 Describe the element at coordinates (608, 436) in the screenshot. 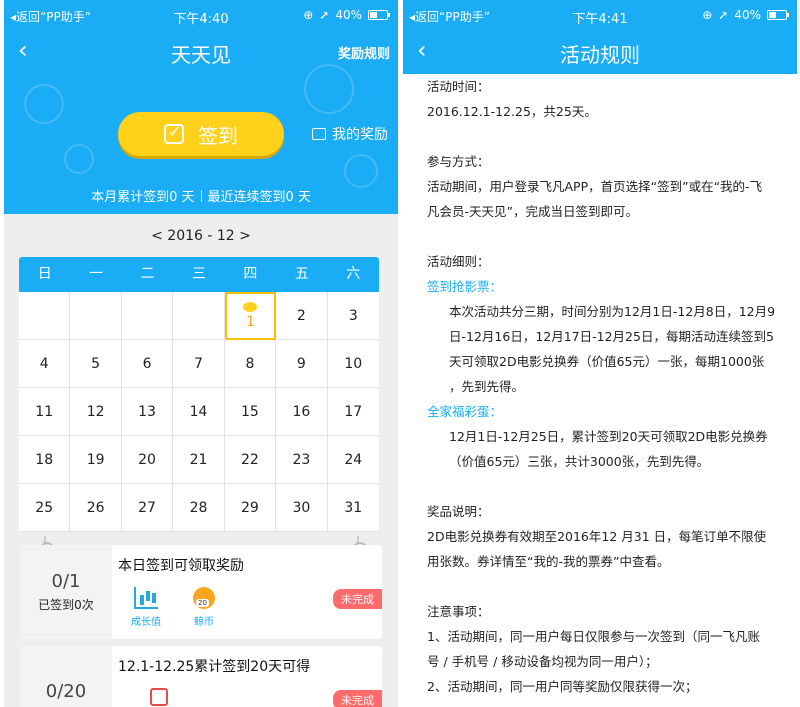

I see `rules-text: 12月1日-12月25日，累计签到20天可领取2D电影兑换券` at that location.